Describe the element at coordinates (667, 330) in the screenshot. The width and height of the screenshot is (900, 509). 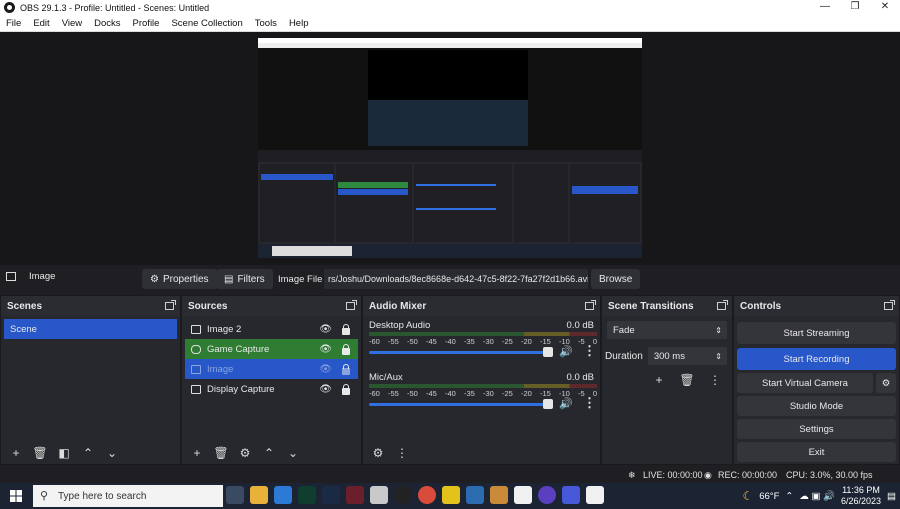
I see `transition-select: Fade ⇕` at that location.